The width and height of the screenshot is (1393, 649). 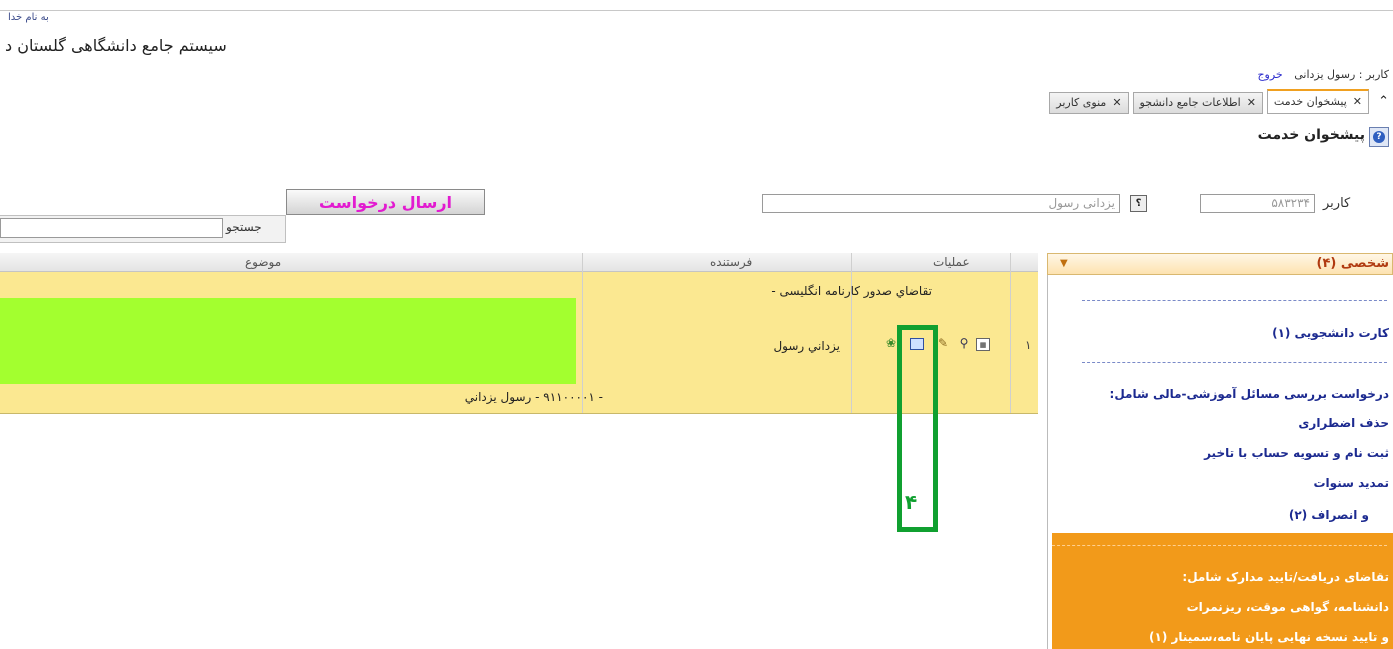 I want to click on lookup-button: ؟, so click(x=1138, y=203).